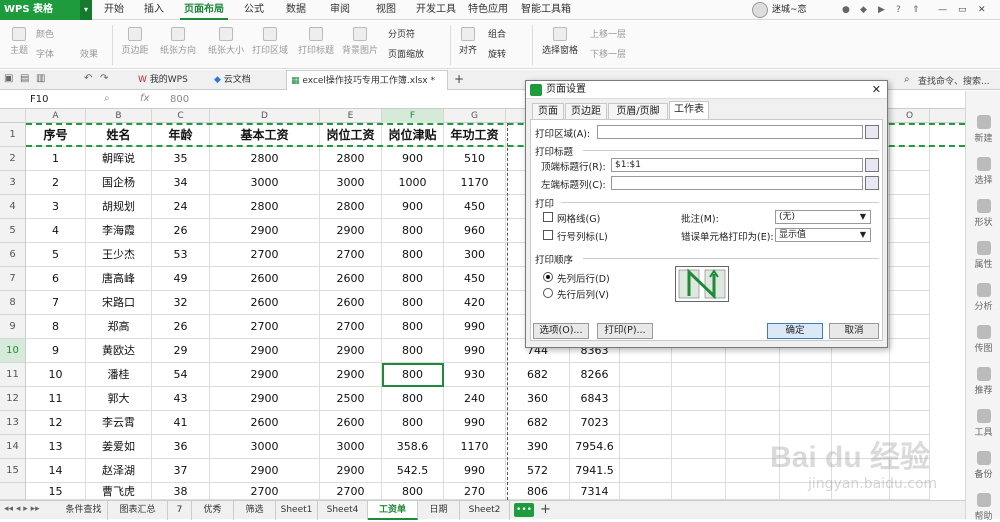  What do you see at coordinates (910, 116) in the screenshot?
I see `column-header: O` at bounding box center [910, 116].